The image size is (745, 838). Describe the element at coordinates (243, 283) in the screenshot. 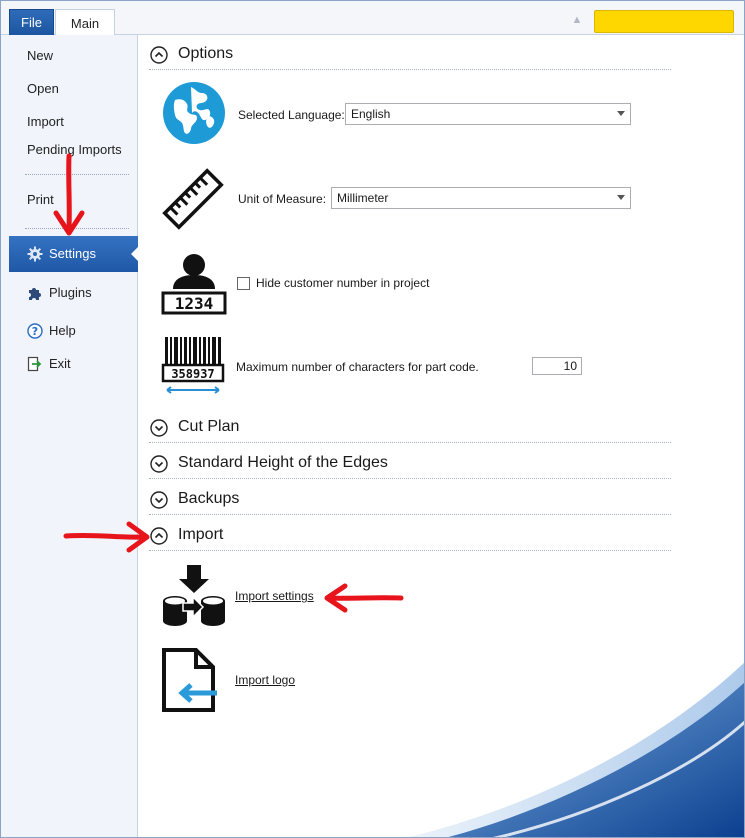

I see `hide-customer-checkbox` at that location.